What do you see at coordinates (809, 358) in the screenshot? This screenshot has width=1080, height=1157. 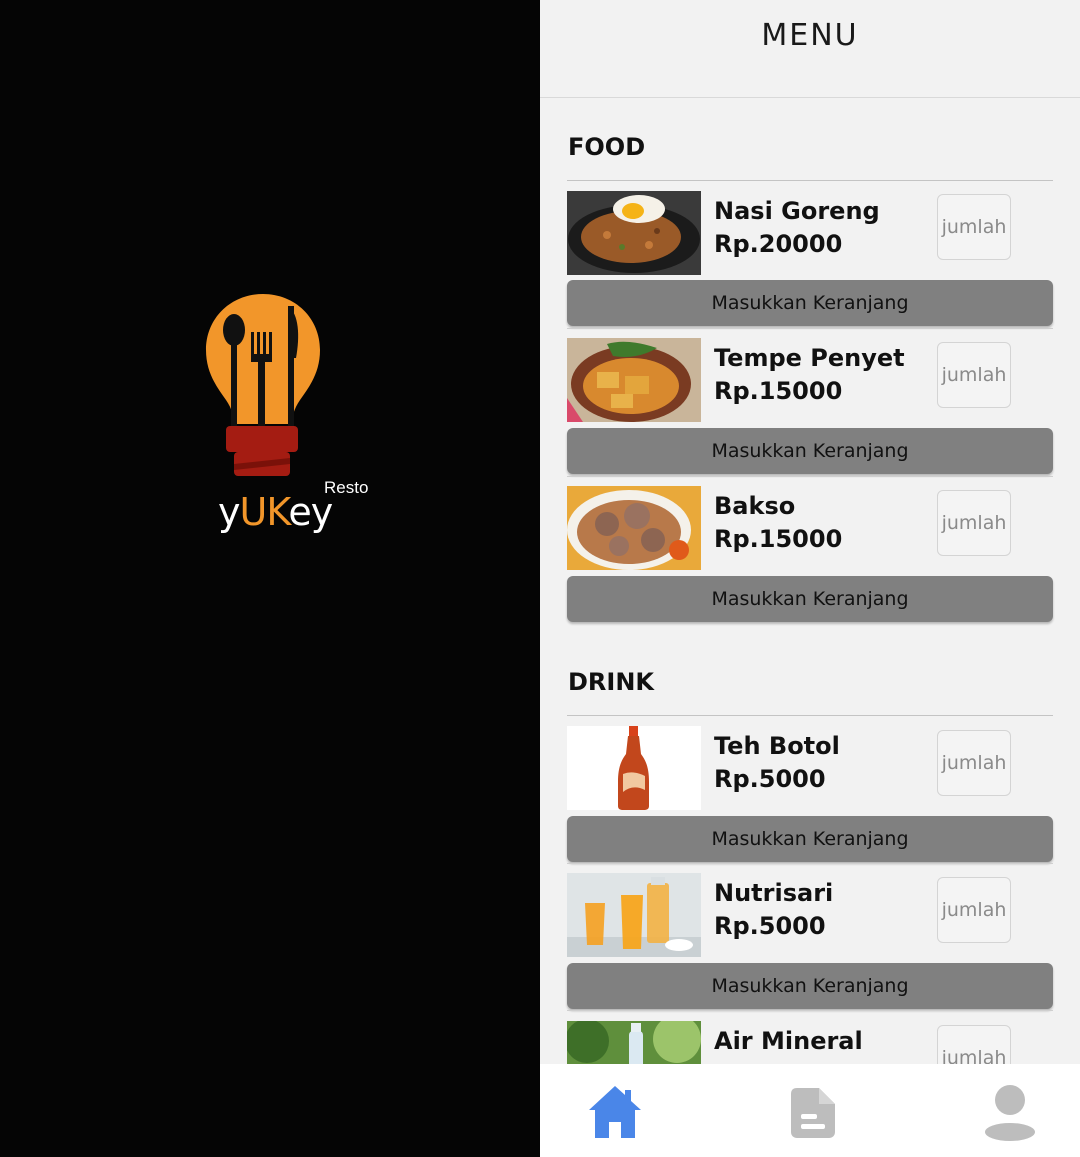 I see `item-name: Tempe Penyet` at bounding box center [809, 358].